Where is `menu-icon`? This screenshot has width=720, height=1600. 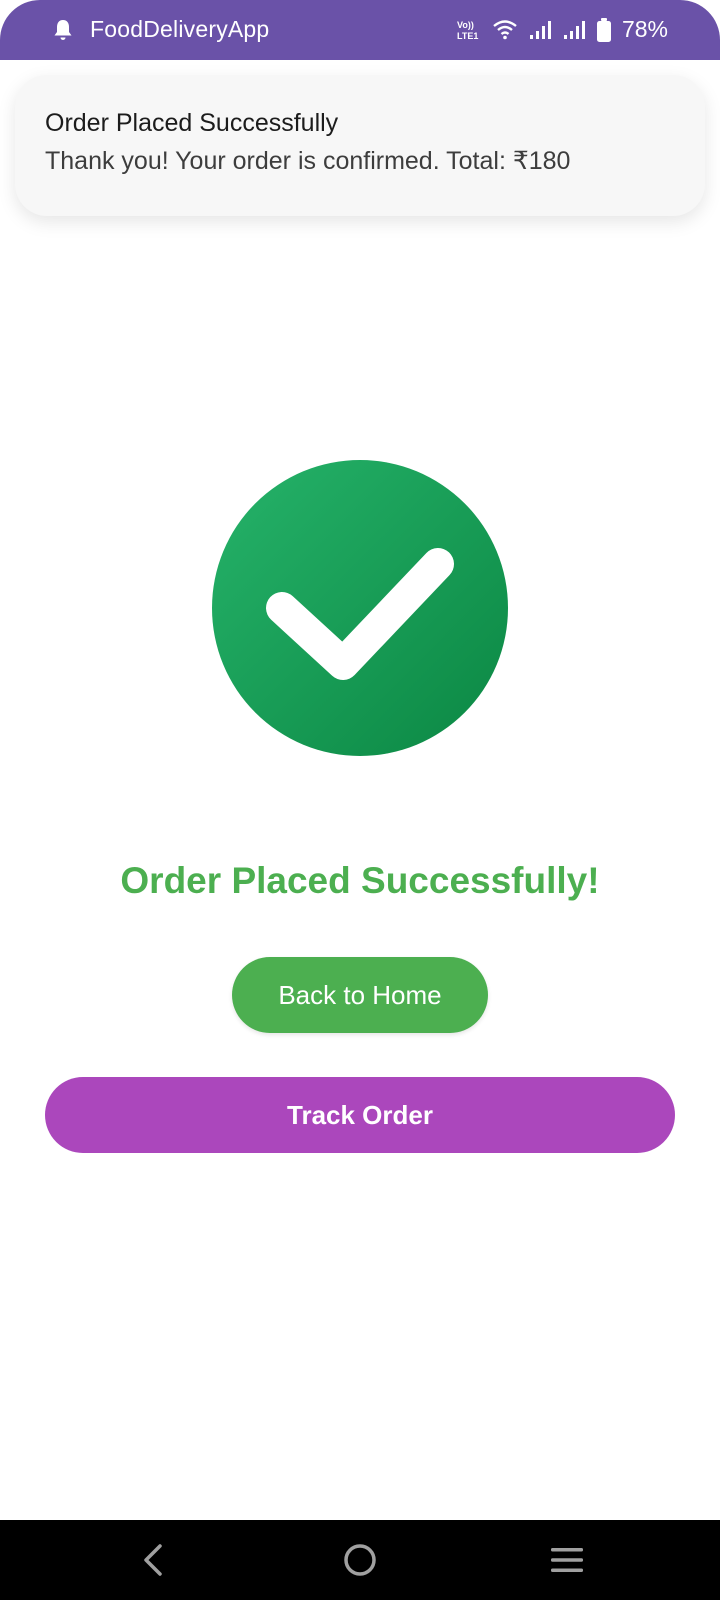
menu-icon is located at coordinates (567, 1560).